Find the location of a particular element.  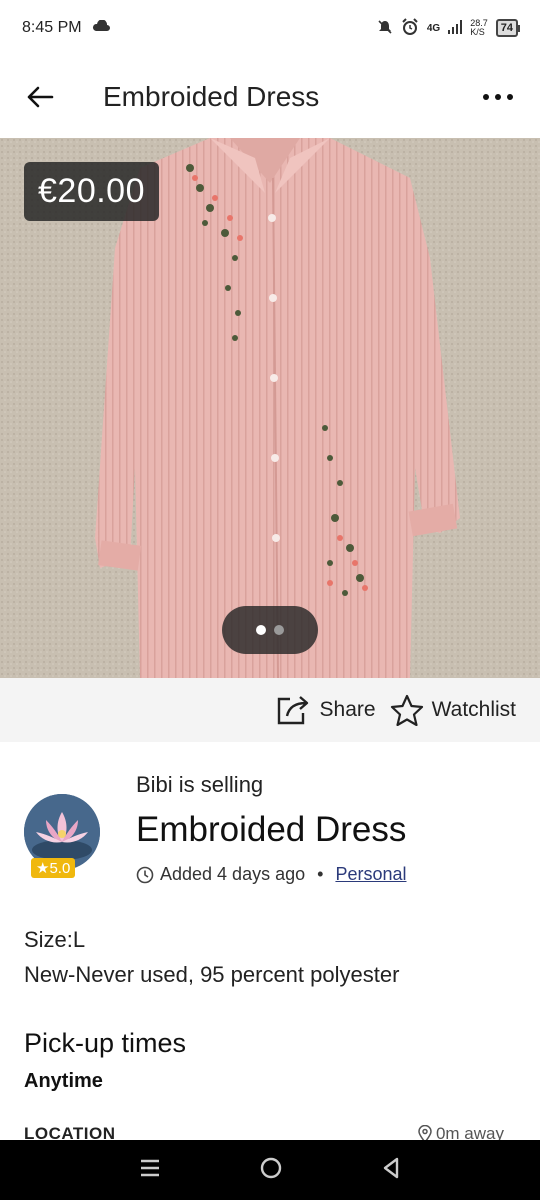

share-icon is located at coordinates (292, 710).